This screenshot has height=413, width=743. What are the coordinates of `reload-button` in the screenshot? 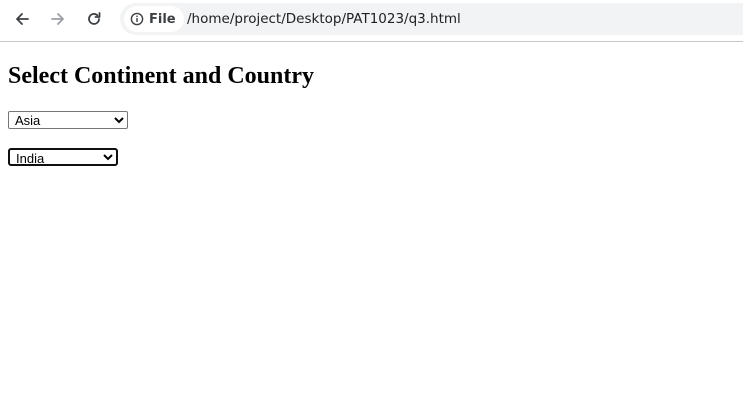 It's located at (94, 19).